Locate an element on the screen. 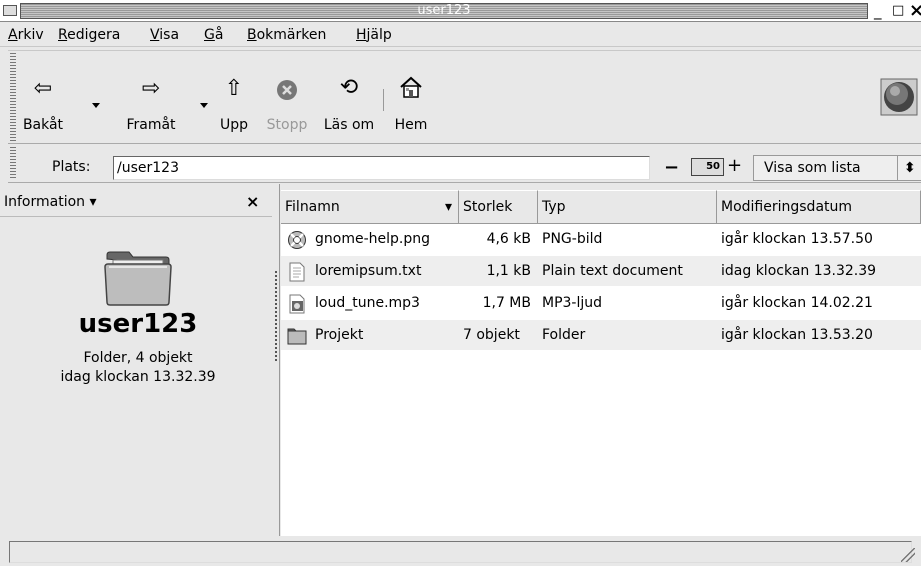 The height and width of the screenshot is (566, 921). throbber-icon is located at coordinates (899, 99).